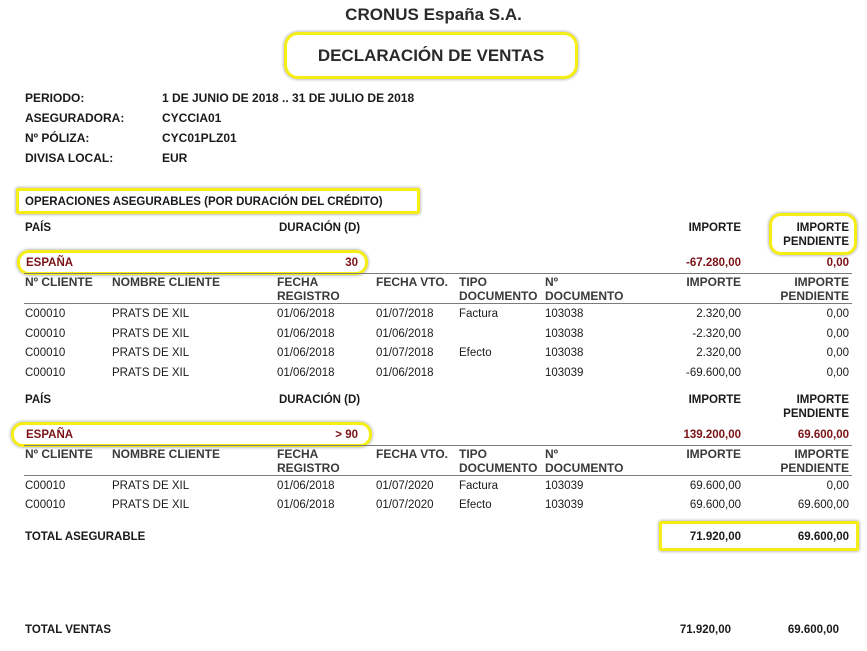  I want to click on col-no-documento-2-line2: DOCUMENTO, so click(584, 468).